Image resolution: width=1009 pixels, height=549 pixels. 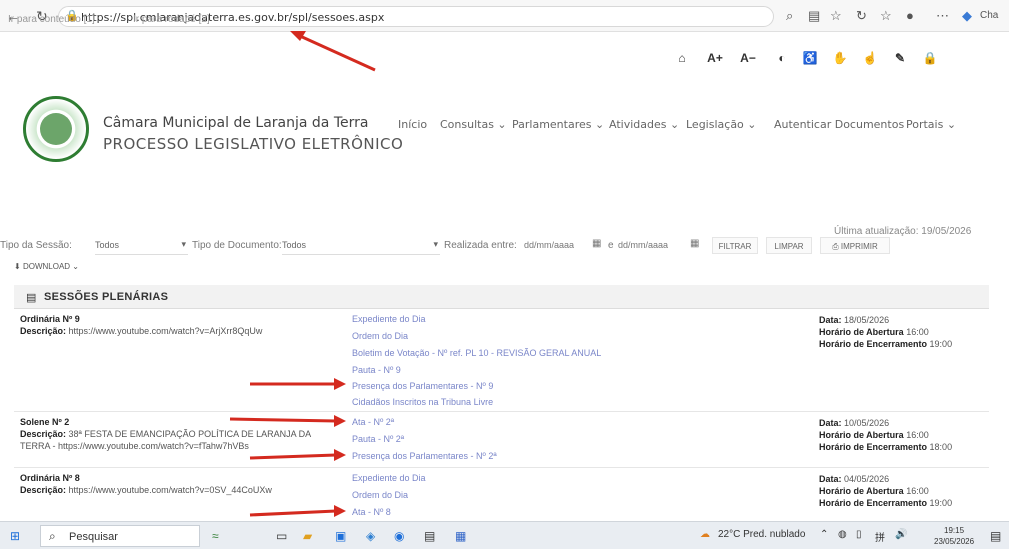 I want to click on notifications-icon: ▤, so click(x=995, y=536).